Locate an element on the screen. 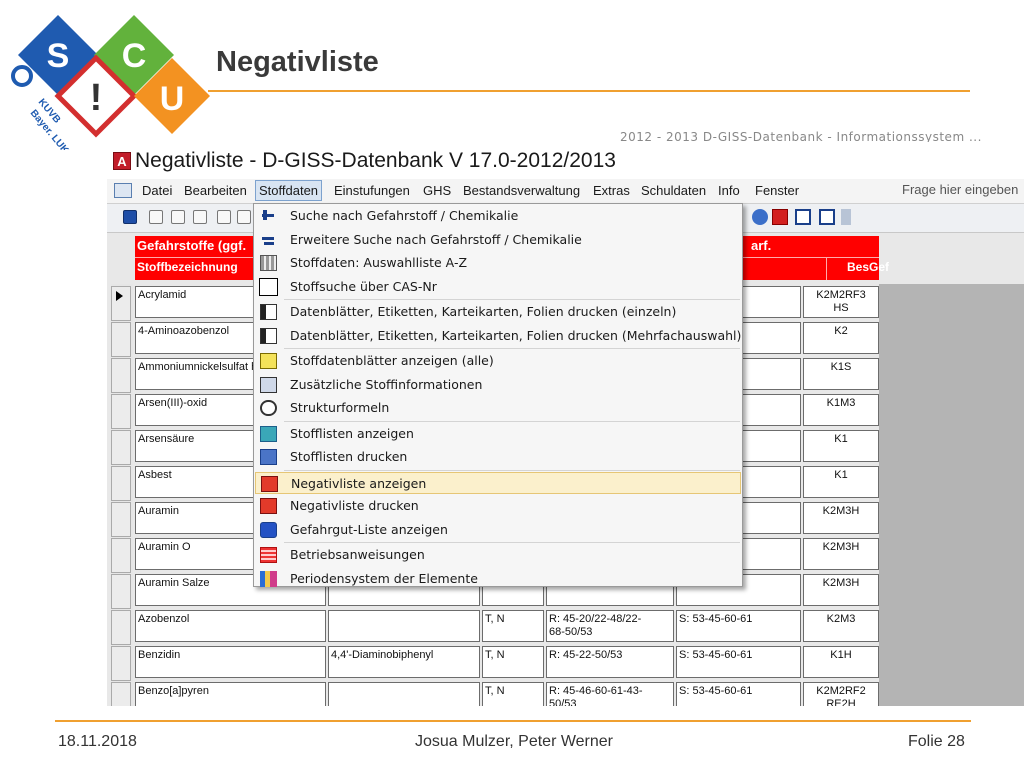 The image size is (1024, 768). menu-bestandsverwaltung: Bestandsverwaltung is located at coordinates (521, 190).